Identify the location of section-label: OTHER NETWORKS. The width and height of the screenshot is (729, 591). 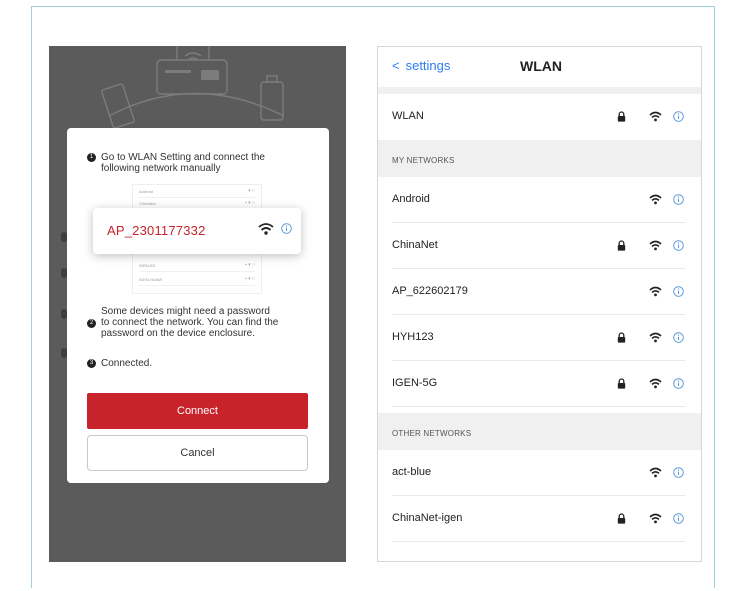
(432, 433).